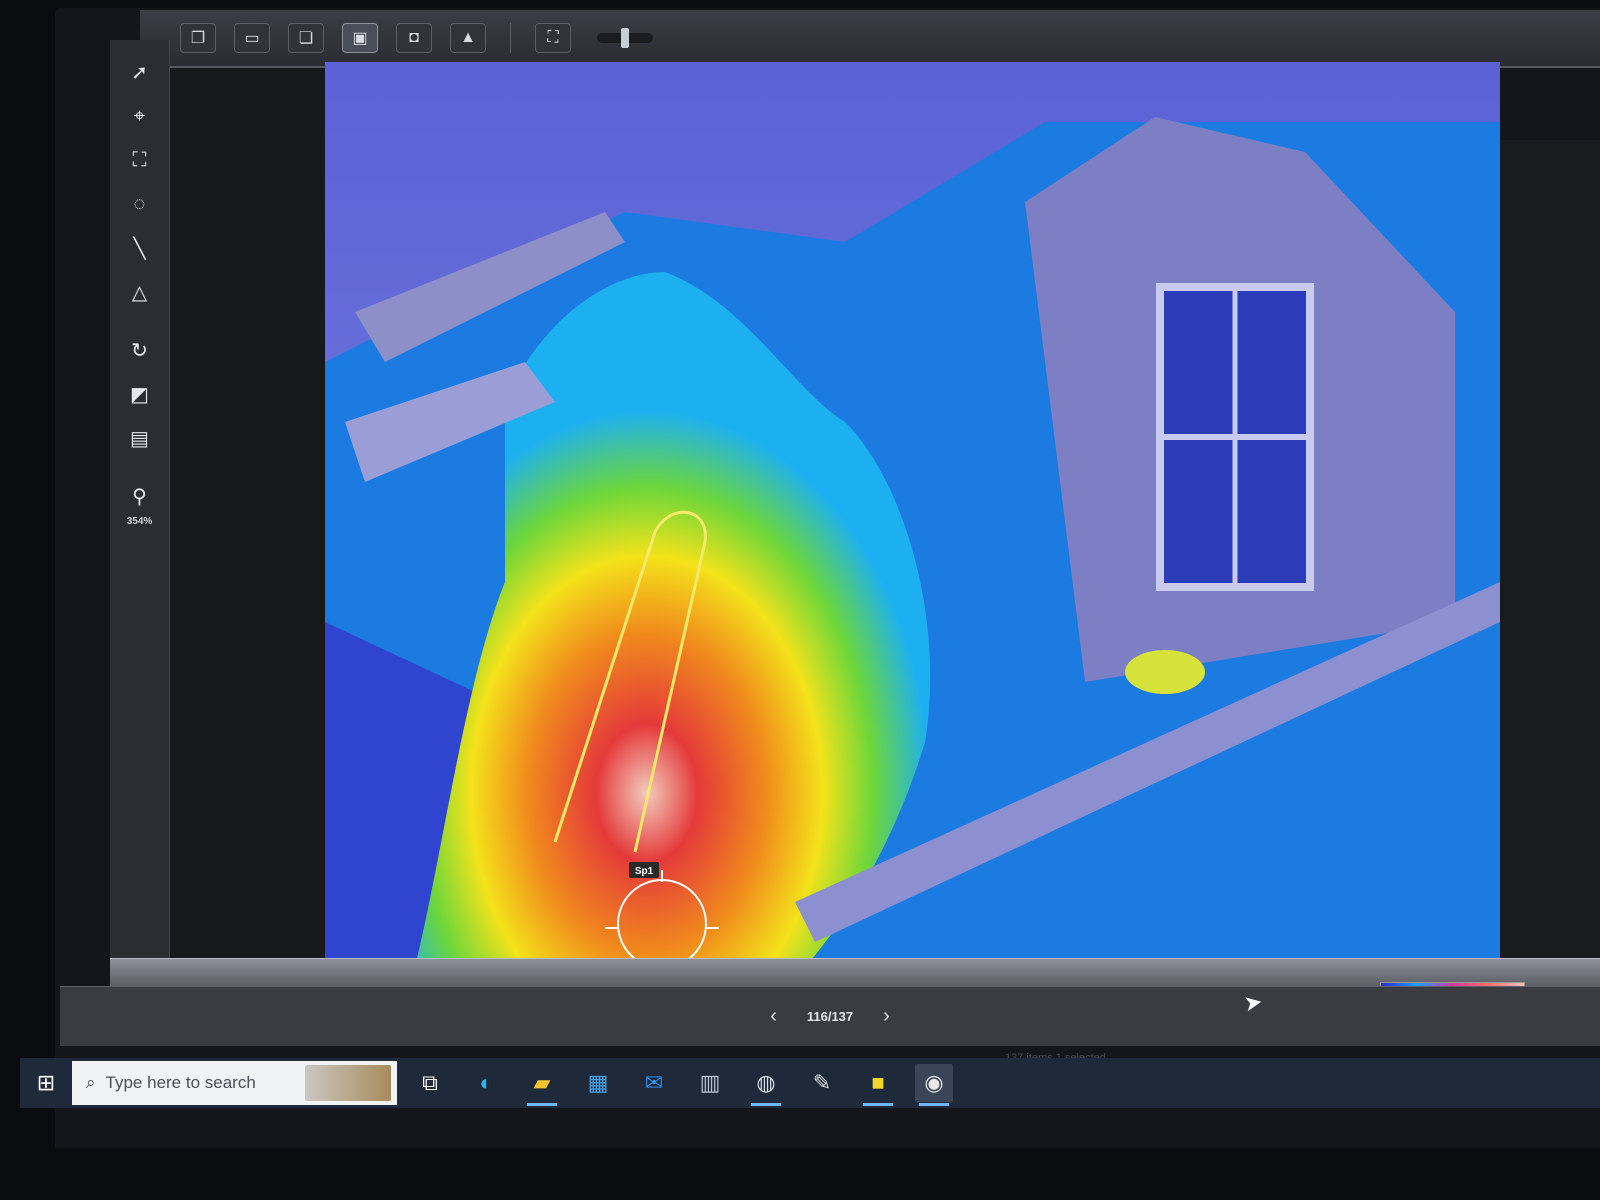 The image size is (1600, 1200). Describe the element at coordinates (360, 38) in the screenshot. I see `picture-in-picture-icon: ▣` at that location.